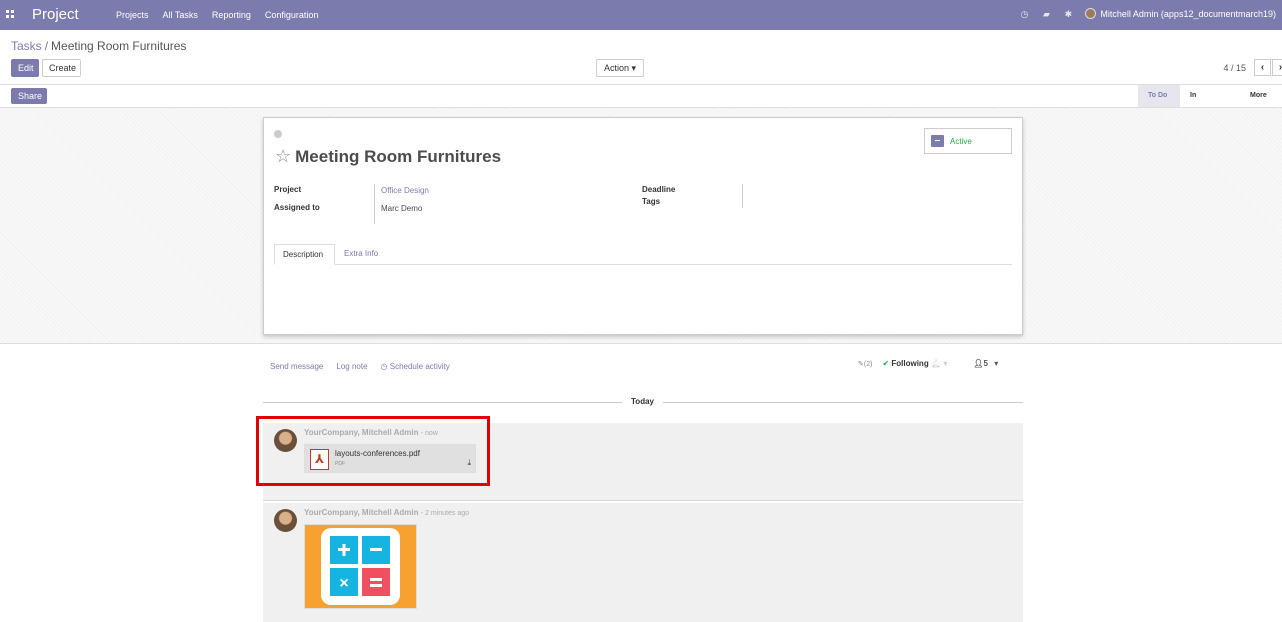 The width and height of the screenshot is (1282, 622). Describe the element at coordinates (119, 46) in the screenshot. I see `breadcrumb-current: Meeting Room Furnitures` at that location.